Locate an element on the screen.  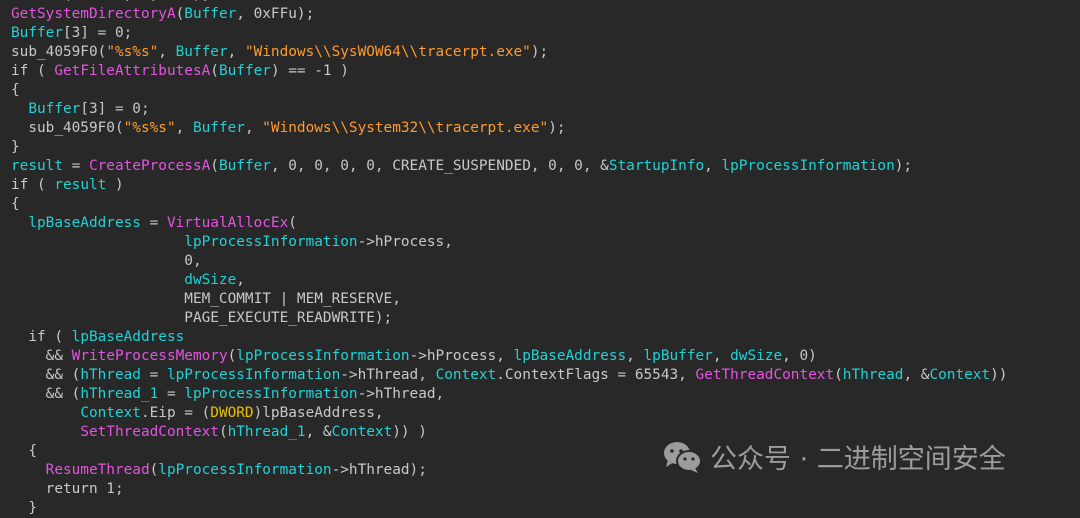
code-function: GetThreadContext is located at coordinates (765, 375).